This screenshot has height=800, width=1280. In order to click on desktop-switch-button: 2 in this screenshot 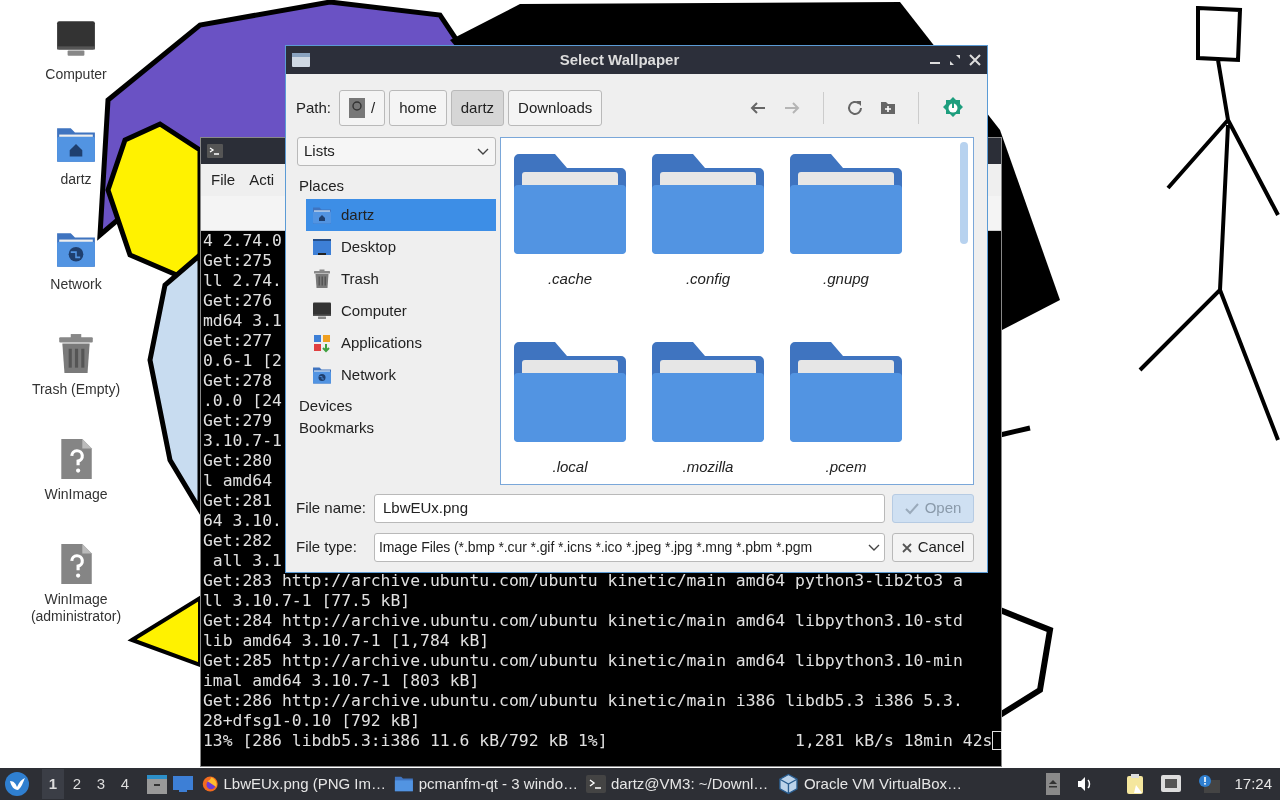, I will do `click(77, 784)`.